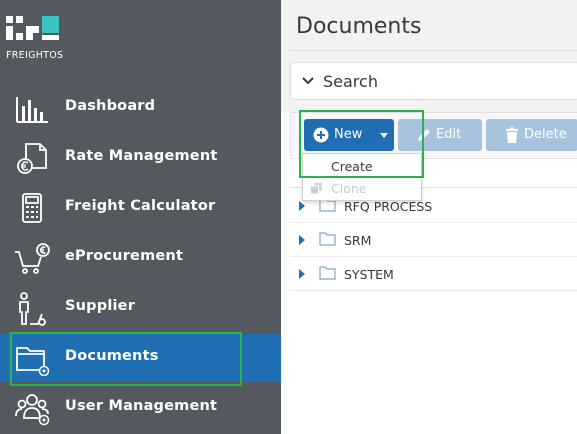 This screenshot has width=577, height=434. I want to click on search-panel-label: Search, so click(350, 81).